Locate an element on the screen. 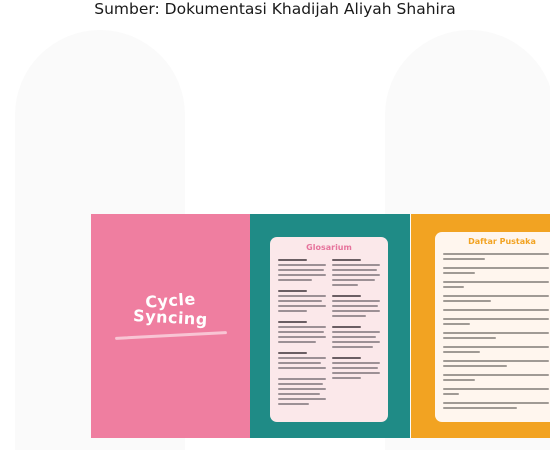 The image size is (550, 450). cover-title-line2: Syncing is located at coordinates (170, 317).